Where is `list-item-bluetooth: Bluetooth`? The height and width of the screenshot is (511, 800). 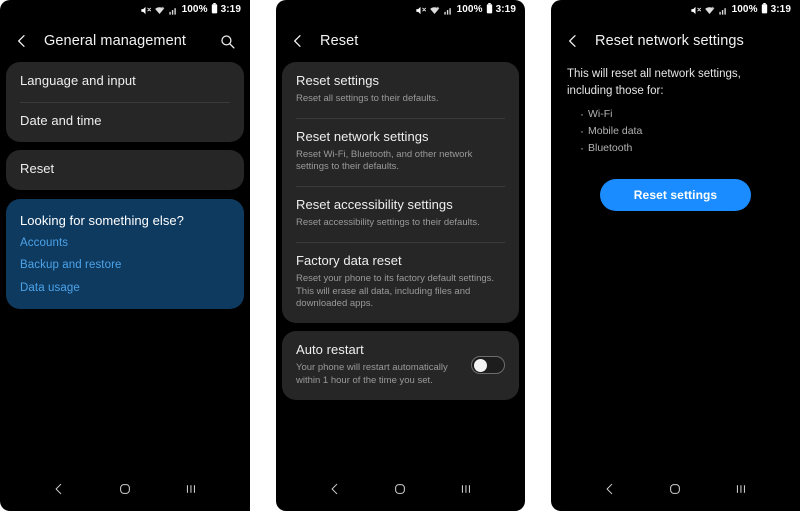 list-item-bluetooth: Bluetooth is located at coordinates (682, 148).